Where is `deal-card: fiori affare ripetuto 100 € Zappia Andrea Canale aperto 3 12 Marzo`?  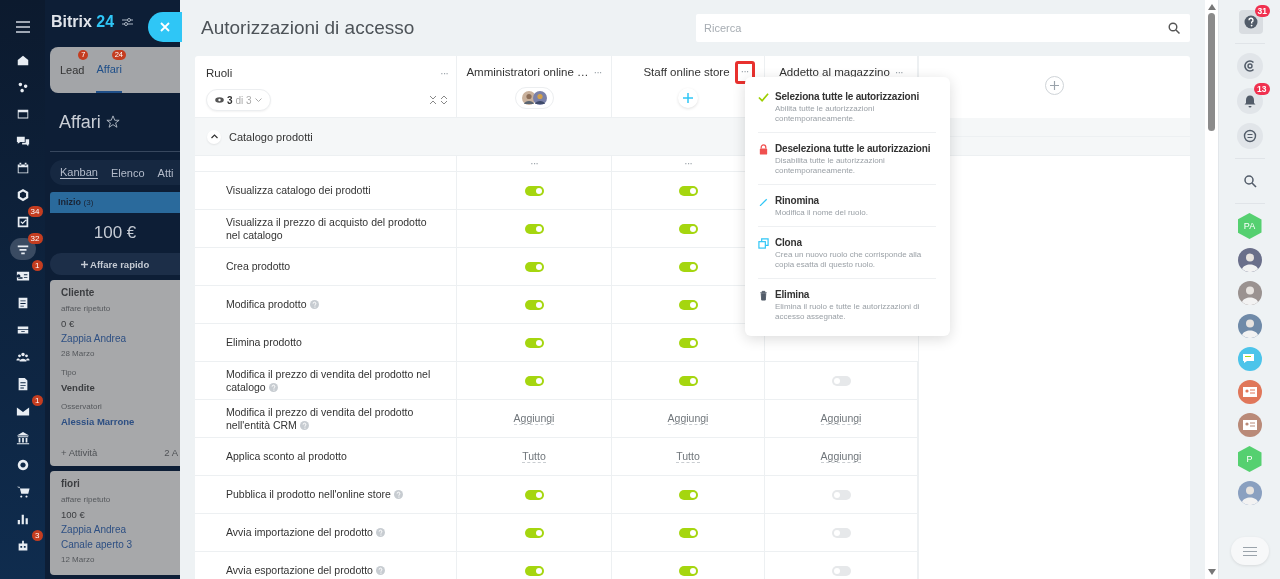
deal-card: fiori affare ripetuto 100 € Zappia Andrea Canale aperto 3 12 Marzo is located at coordinates (115, 523).